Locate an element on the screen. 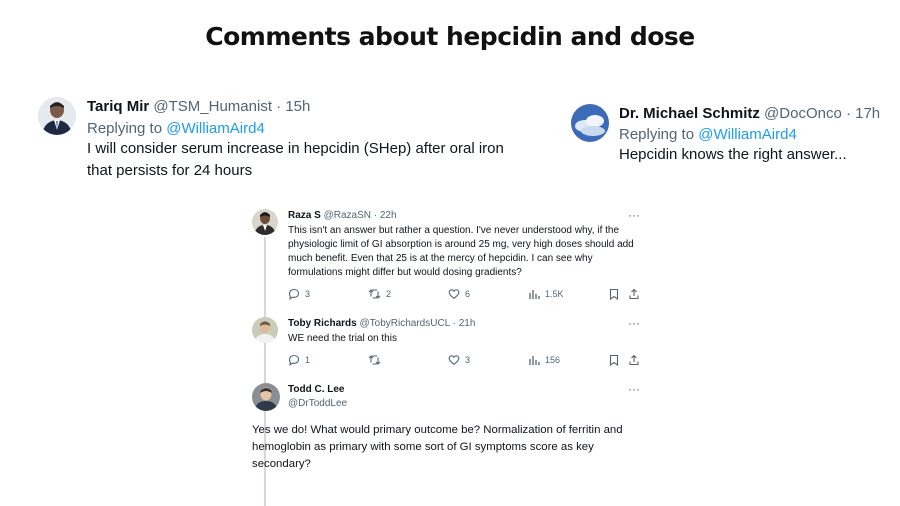 The width and height of the screenshot is (900, 506). tweet-text: WE need the trial on this is located at coordinates (342, 338).